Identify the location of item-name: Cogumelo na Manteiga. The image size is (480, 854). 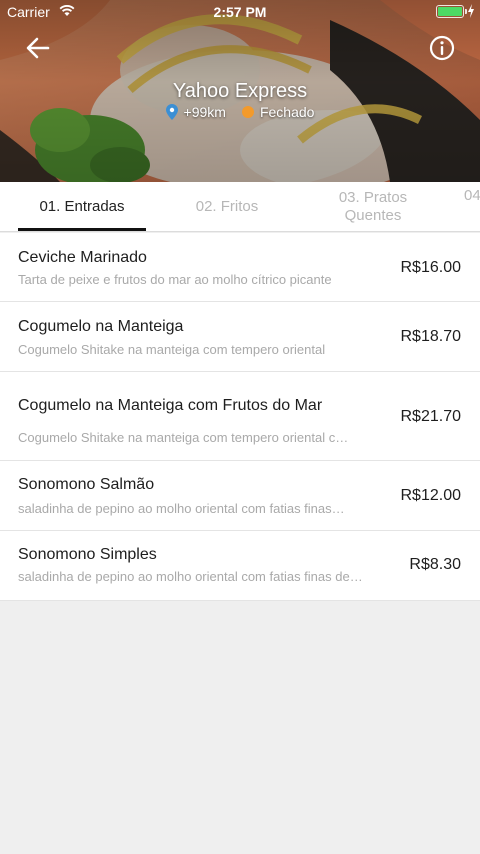
(101, 326).